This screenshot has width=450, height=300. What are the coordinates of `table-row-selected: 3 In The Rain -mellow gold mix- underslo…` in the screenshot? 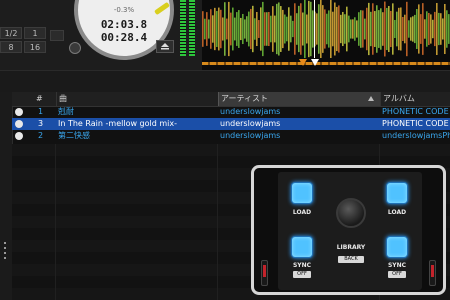 It's located at (231, 124).